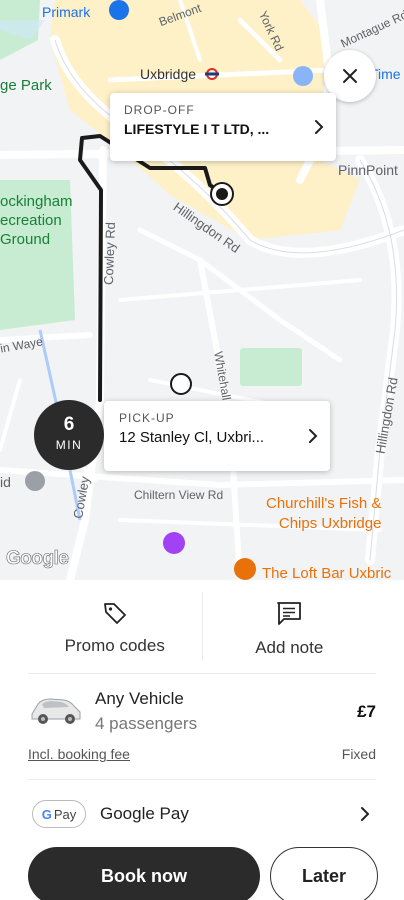 This screenshot has width=404, height=900. Describe the element at coordinates (114, 613) in the screenshot. I see `tag-icon` at that location.